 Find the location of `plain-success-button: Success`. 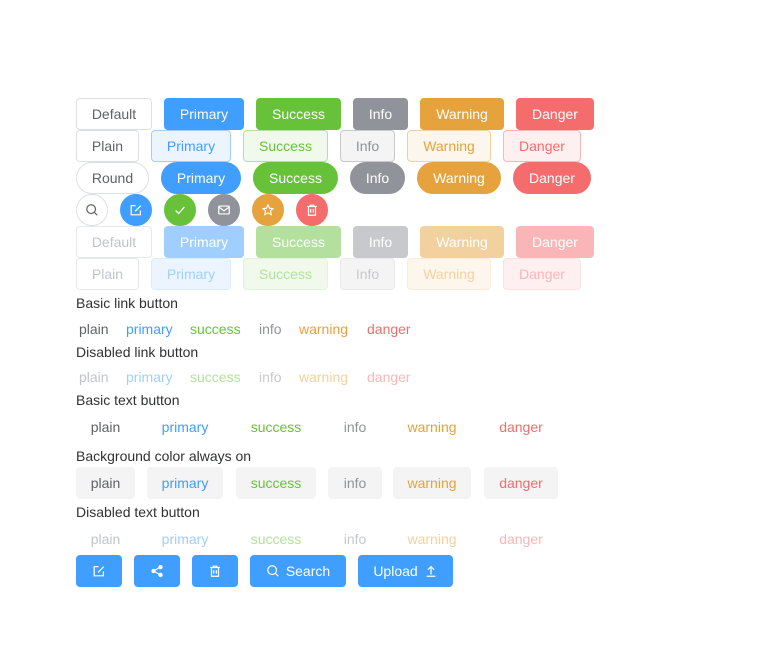

plain-success-button: Success is located at coordinates (285, 146).